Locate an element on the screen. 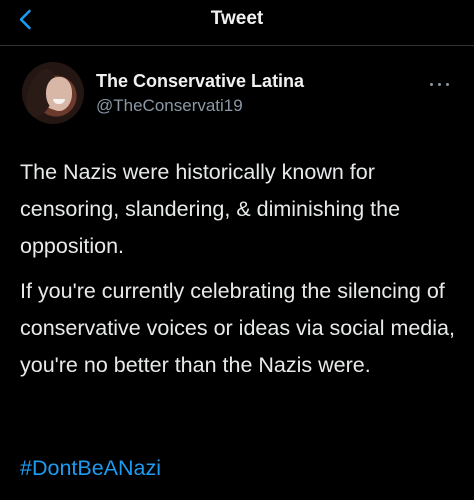 The height and width of the screenshot is (500, 474). more-options-button is located at coordinates (440, 85).